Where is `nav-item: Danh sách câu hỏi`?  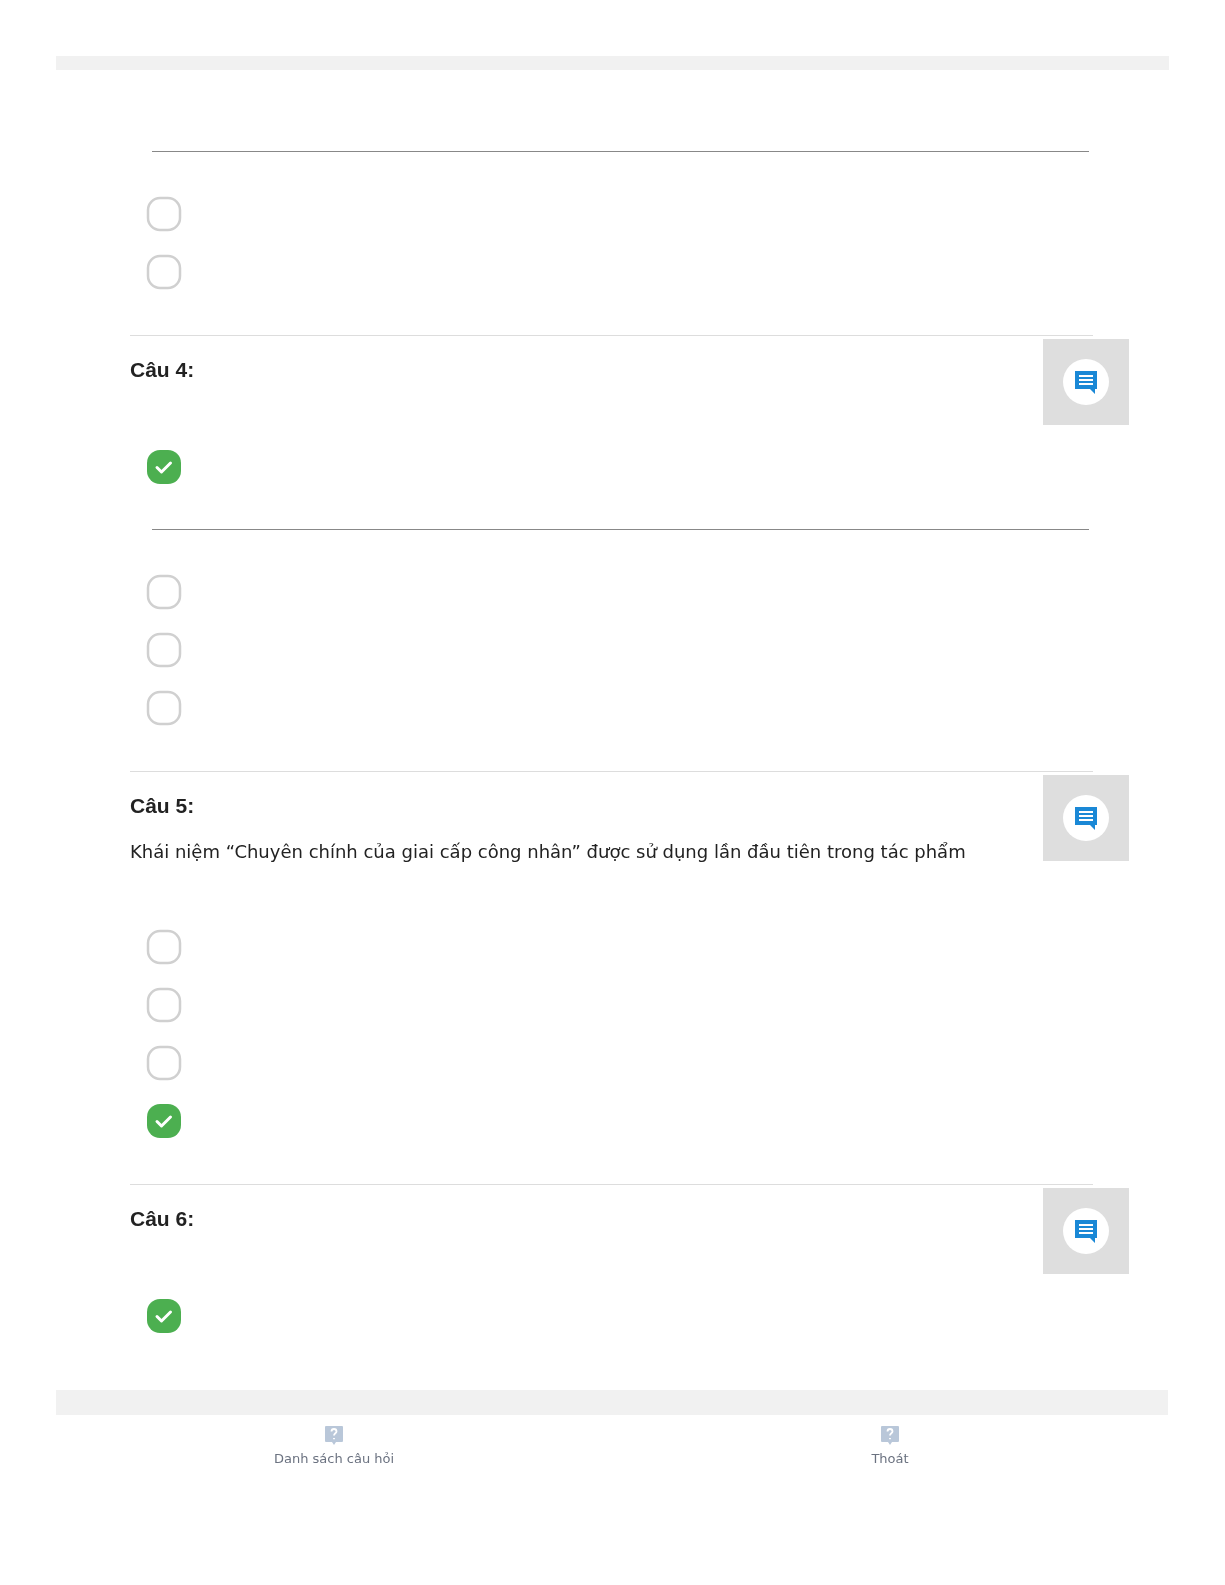 nav-item: Danh sách câu hỏi is located at coordinates (334, 1450).